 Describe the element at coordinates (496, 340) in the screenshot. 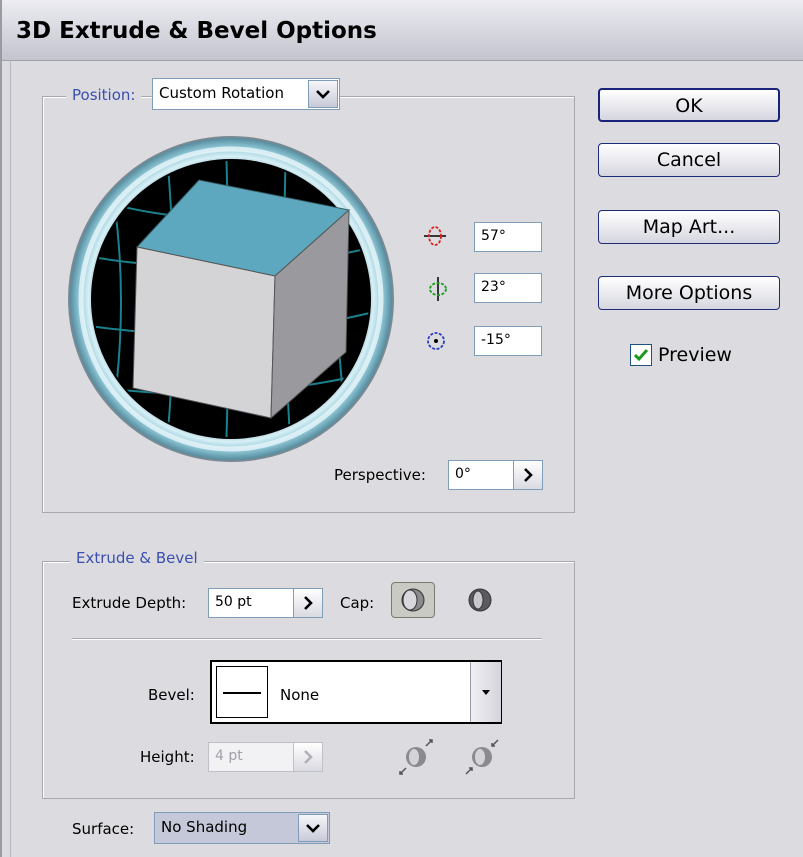

I see `rotate-z-value: -15°` at that location.